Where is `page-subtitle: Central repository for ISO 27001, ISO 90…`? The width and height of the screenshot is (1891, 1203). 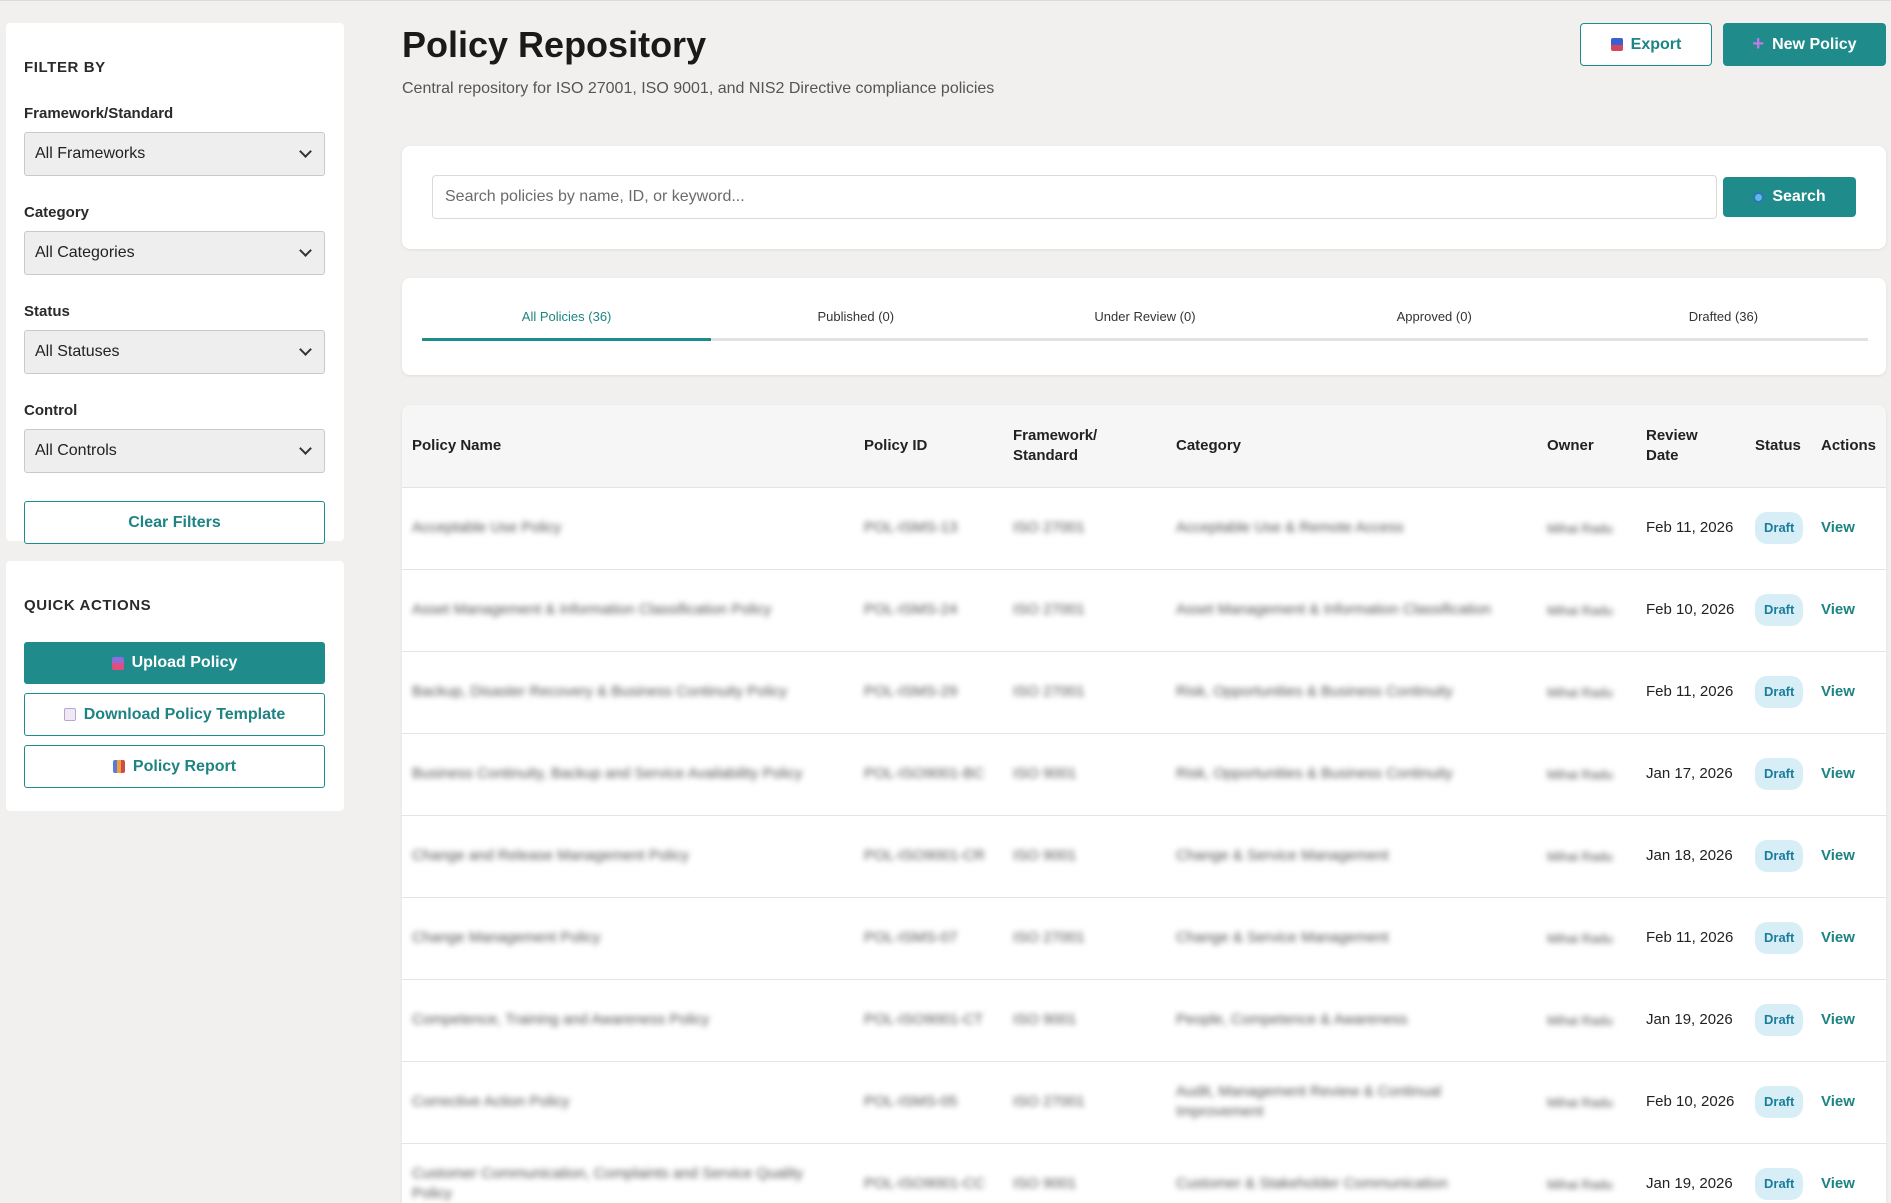
page-subtitle: Central repository for ISO 27001, ISO 90… is located at coordinates (698, 88).